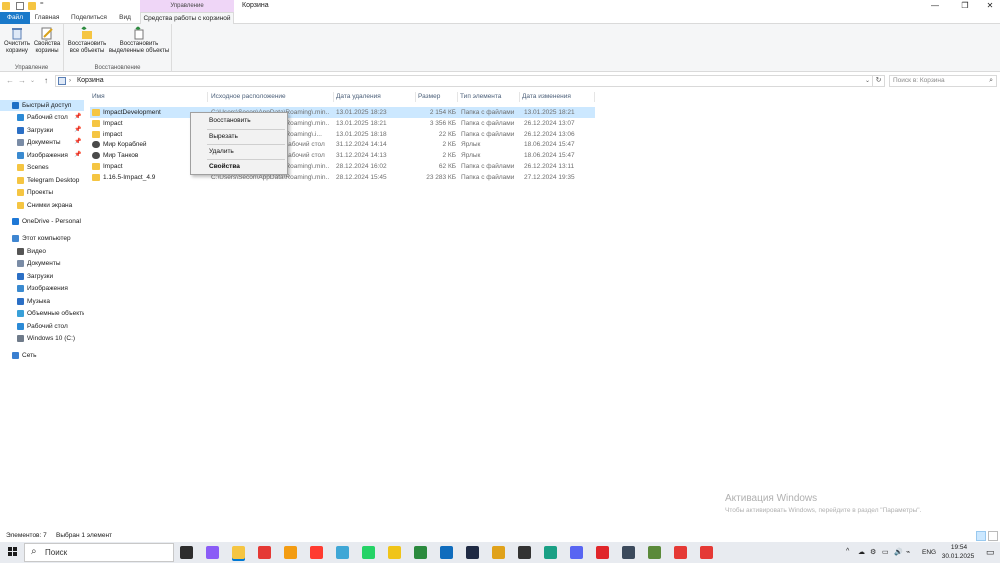  Describe the element at coordinates (898, 552) in the screenshot. I see `volume-icon: 🔊` at that location.